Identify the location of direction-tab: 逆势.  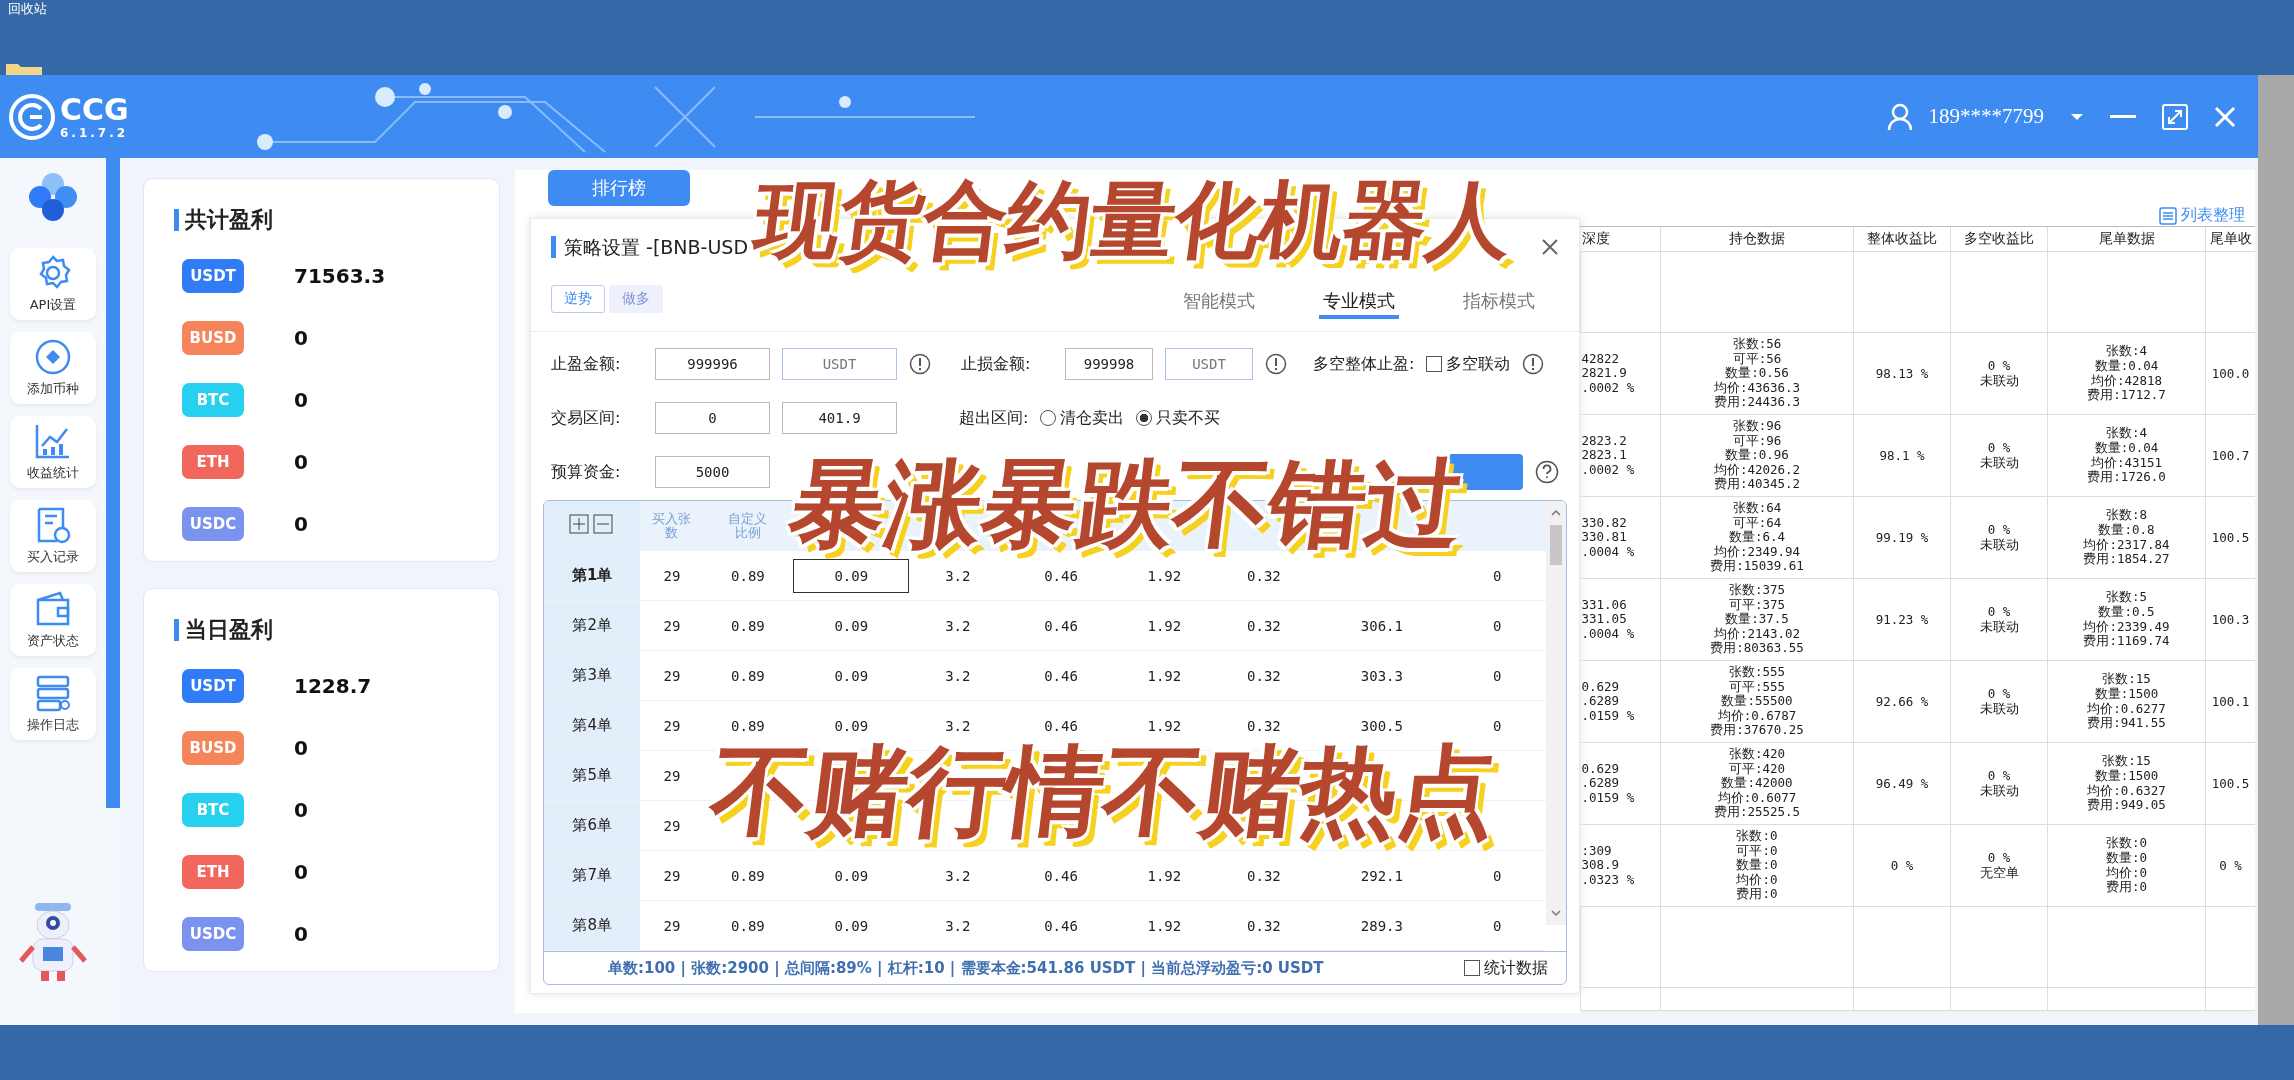
(578, 299).